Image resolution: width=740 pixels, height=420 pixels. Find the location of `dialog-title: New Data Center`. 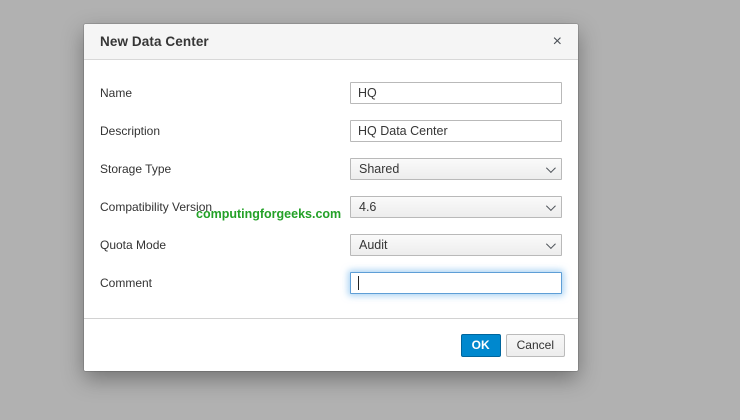

dialog-title: New Data Center is located at coordinates (154, 41).